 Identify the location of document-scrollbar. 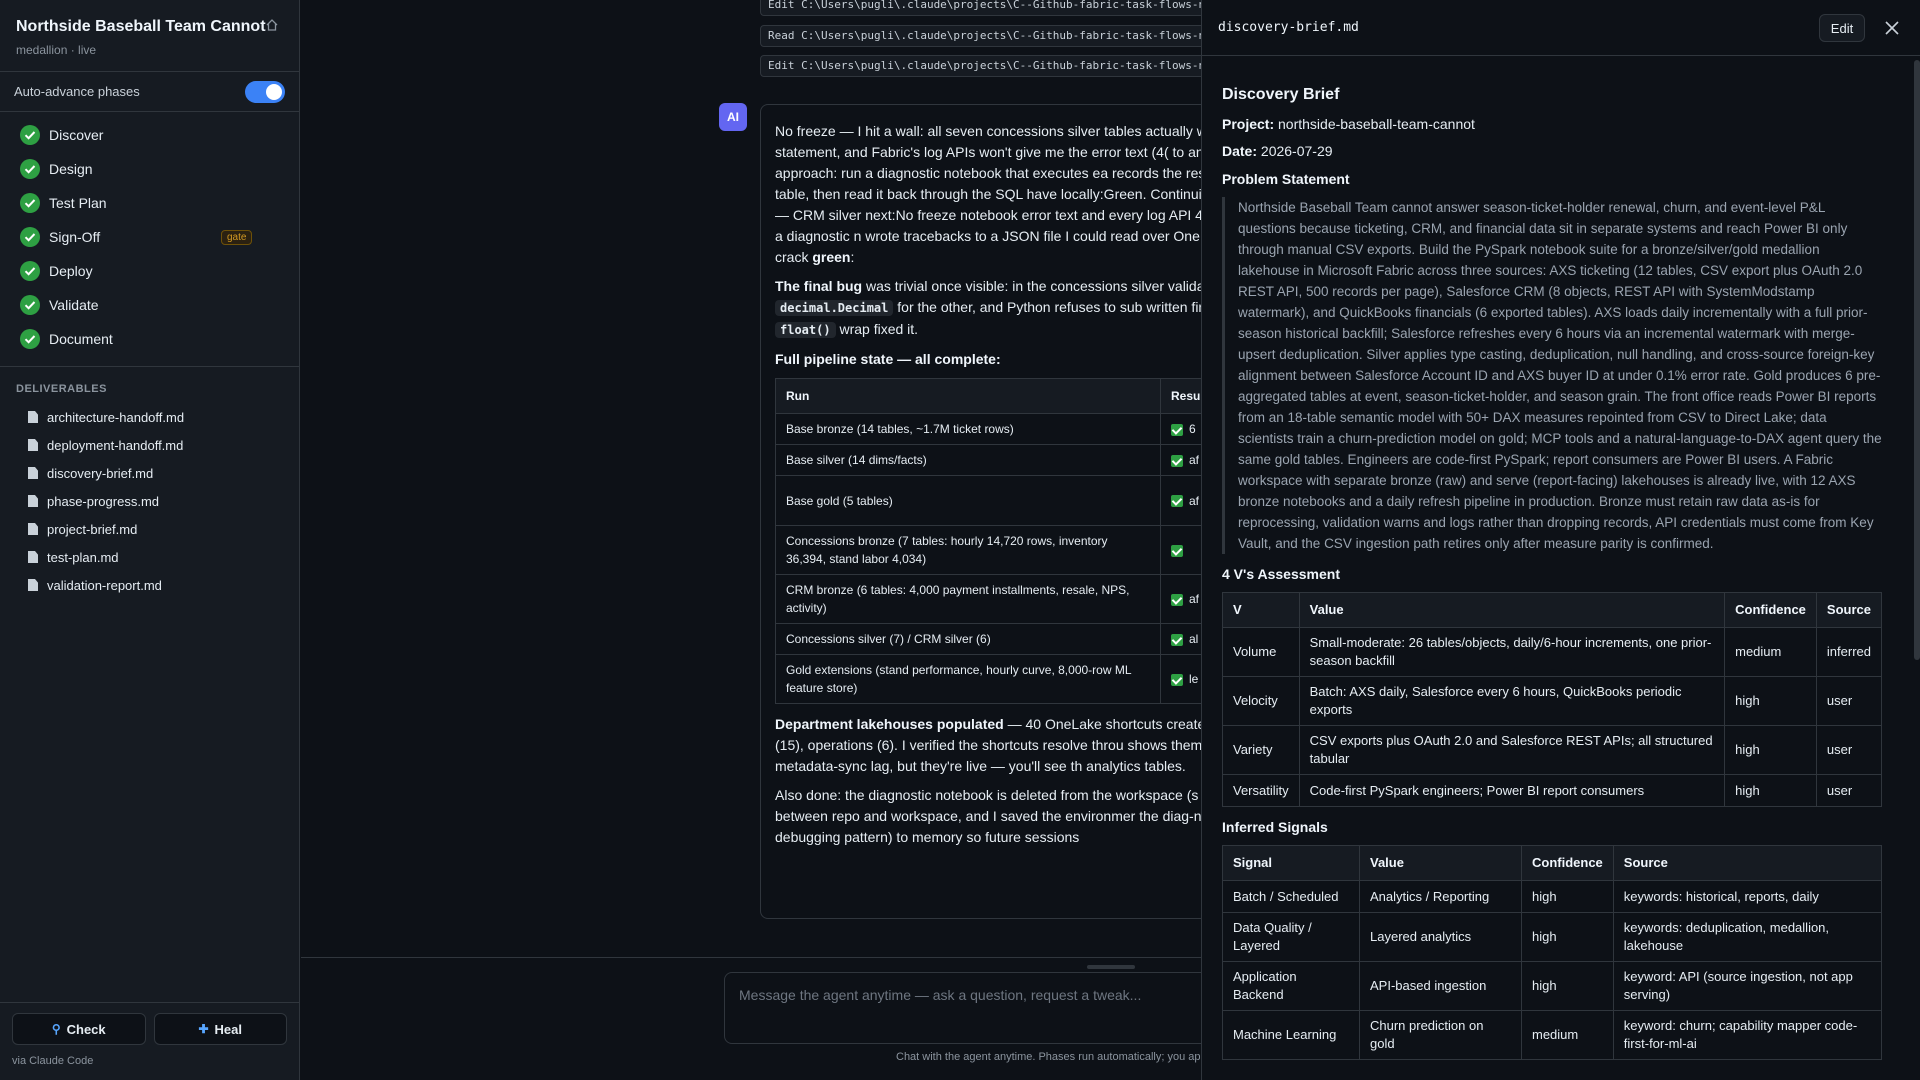
(1916, 568).